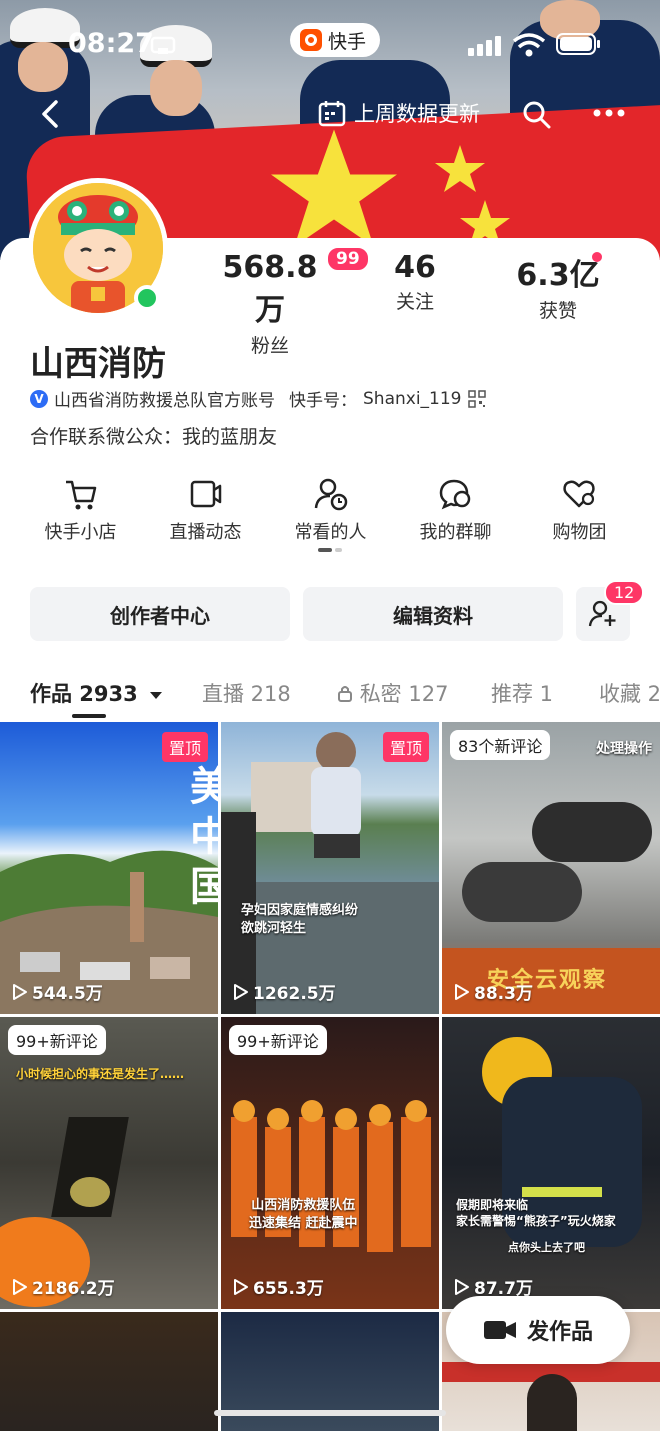 Image resolution: width=660 pixels, height=1431 pixels. What do you see at coordinates (330, 868) in the screenshot?
I see `video-thumbnail: 孕妇因家庭情感纠纷 欲跳河轻生 置顶 1262.5万` at bounding box center [330, 868].